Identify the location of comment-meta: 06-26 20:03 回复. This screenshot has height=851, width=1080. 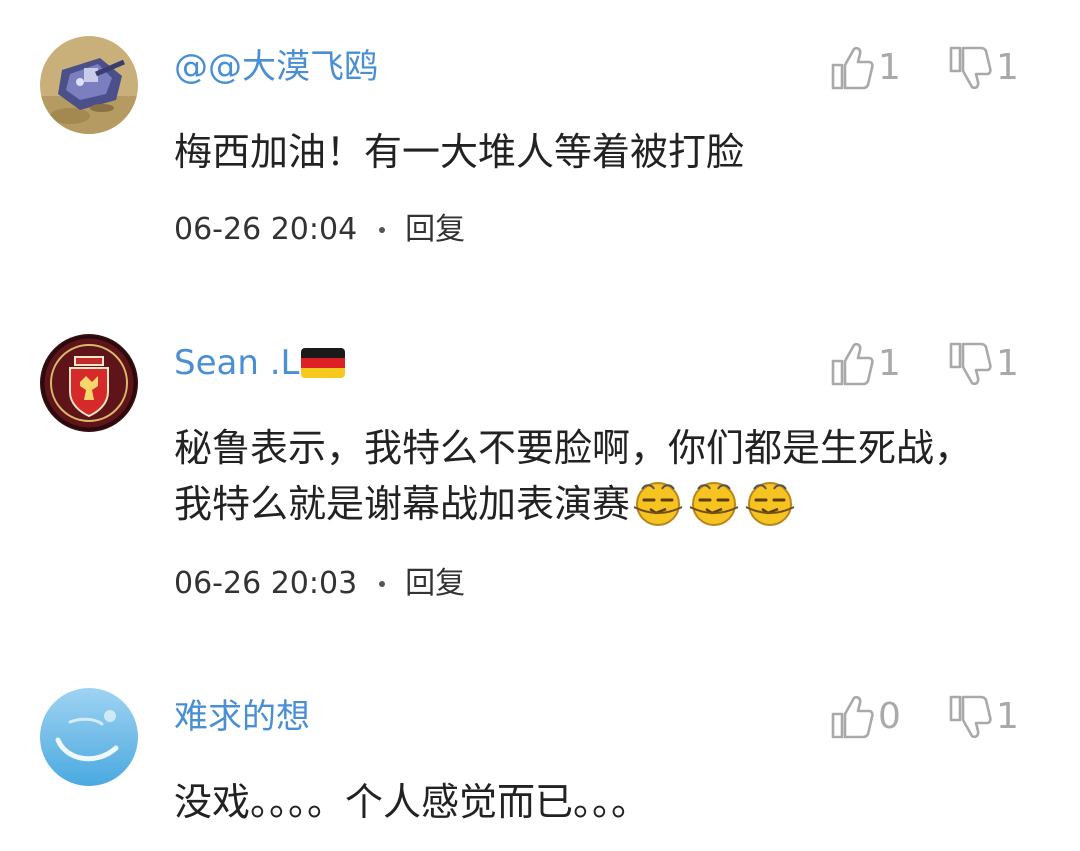
(319, 584).